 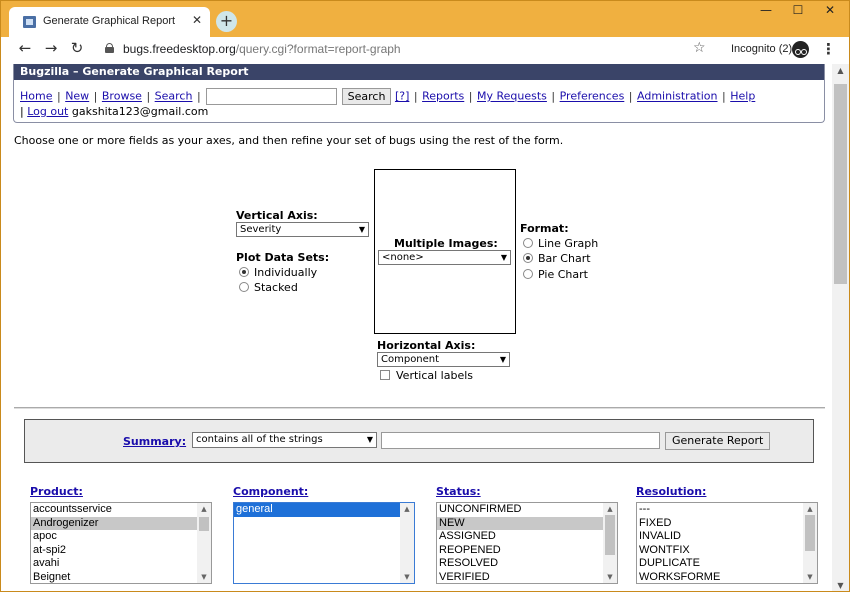 I want to click on vertical-axis-select: Severity ▼, so click(x=302, y=229).